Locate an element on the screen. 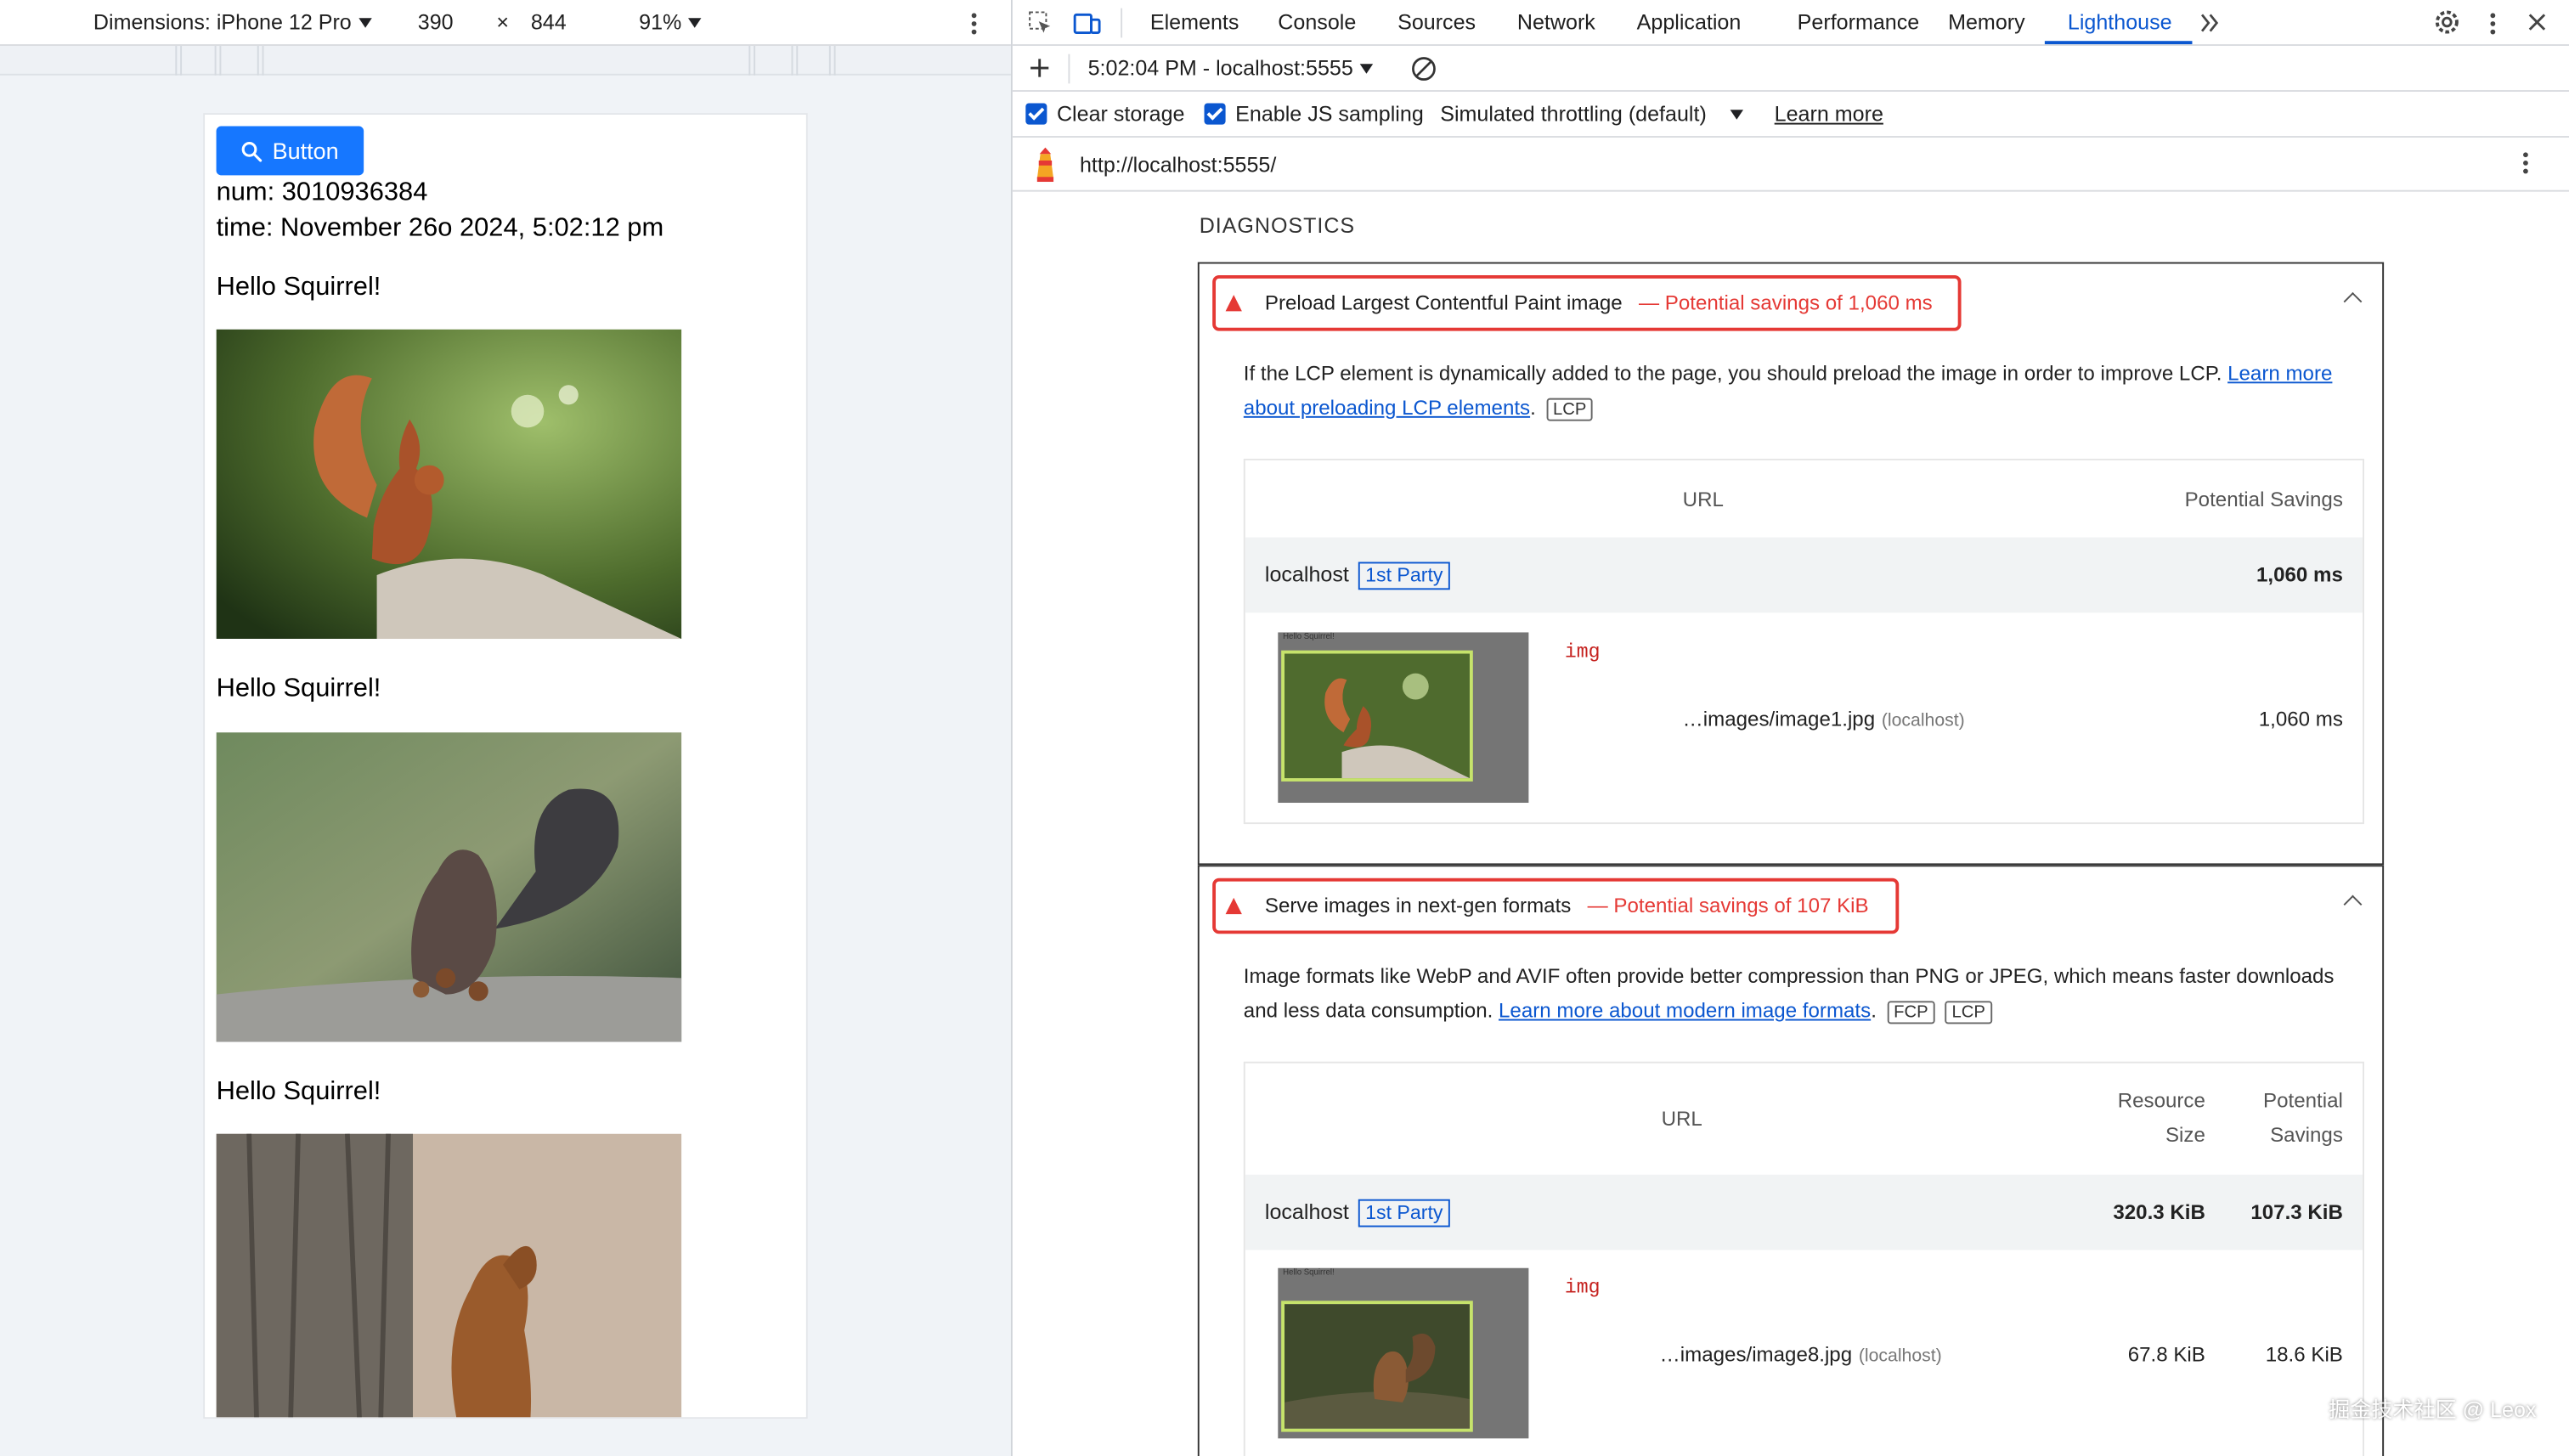 Image resolution: width=2569 pixels, height=1456 pixels. audit-savings: — Potential savings of 1,060 ms is located at coordinates (1786, 303).